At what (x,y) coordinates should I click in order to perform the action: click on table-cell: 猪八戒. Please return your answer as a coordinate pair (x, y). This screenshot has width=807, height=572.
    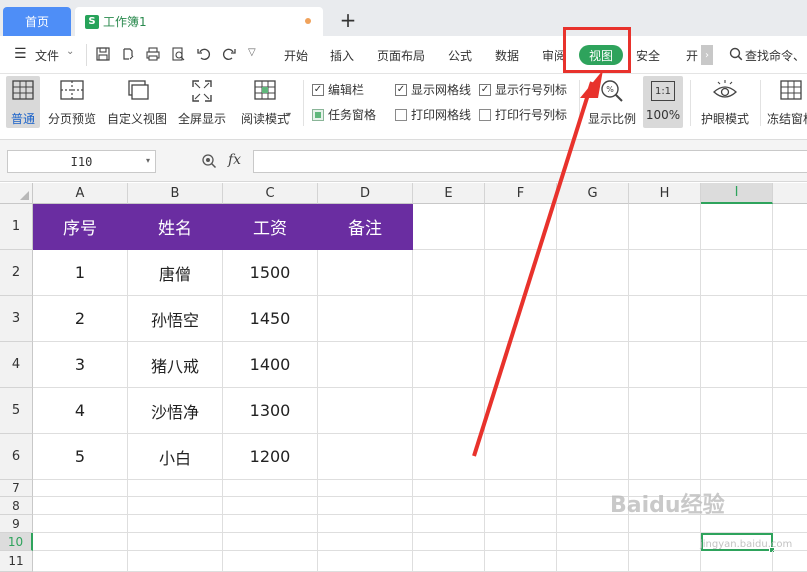
    Looking at the image, I should click on (175, 365).